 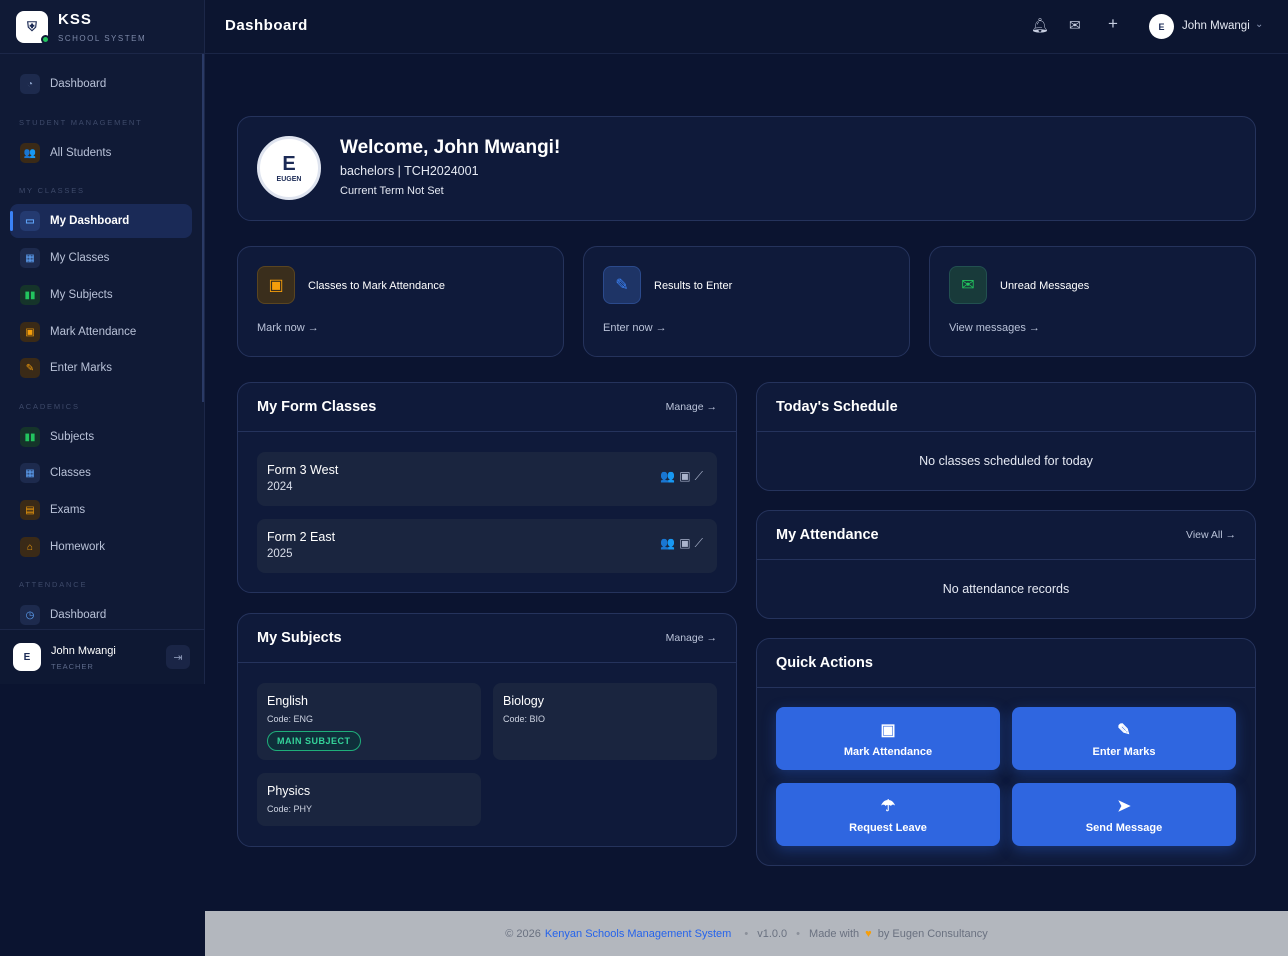 What do you see at coordinates (301, 537) in the screenshot?
I see `class-name: Form 2 East` at bounding box center [301, 537].